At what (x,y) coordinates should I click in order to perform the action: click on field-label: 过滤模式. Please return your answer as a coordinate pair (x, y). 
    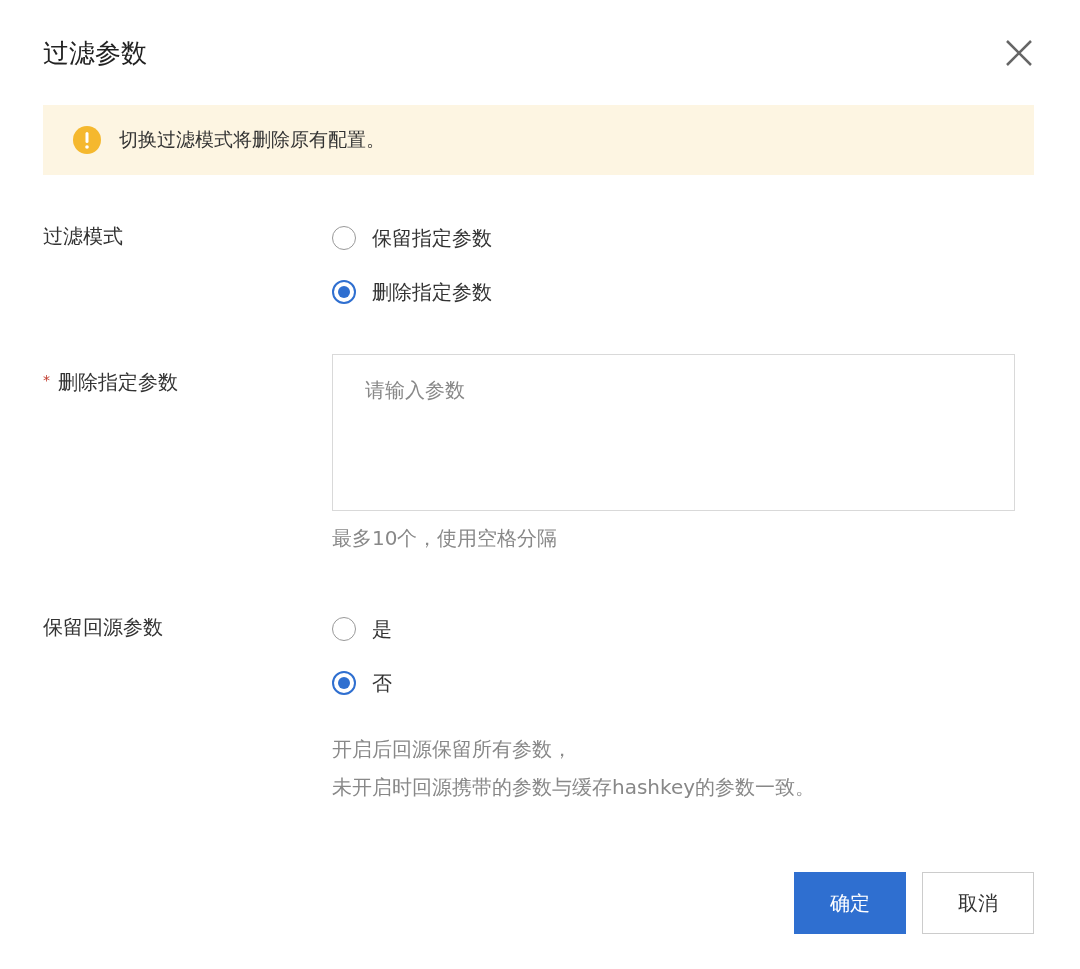
    Looking at the image, I should click on (83, 236).